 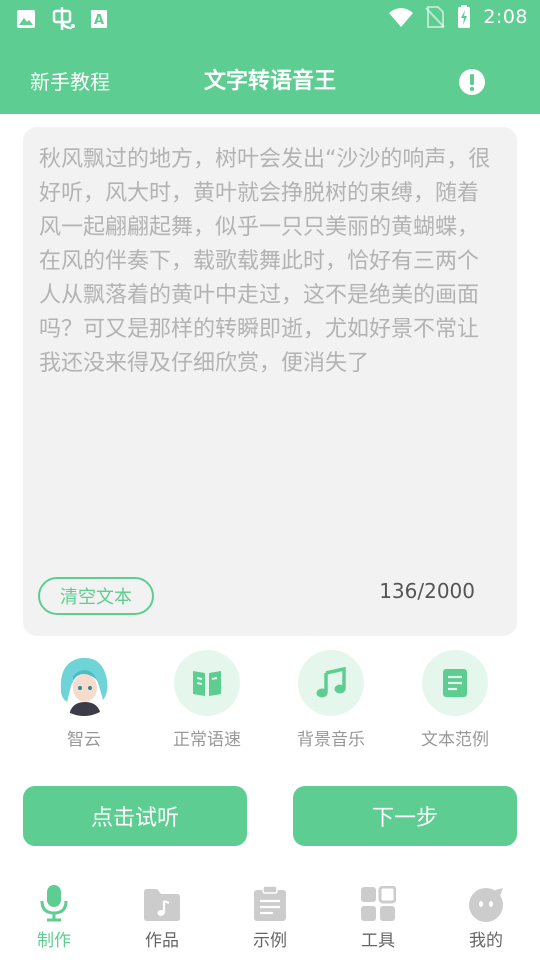 I want to click on no-sim-icon, so click(x=435, y=17).